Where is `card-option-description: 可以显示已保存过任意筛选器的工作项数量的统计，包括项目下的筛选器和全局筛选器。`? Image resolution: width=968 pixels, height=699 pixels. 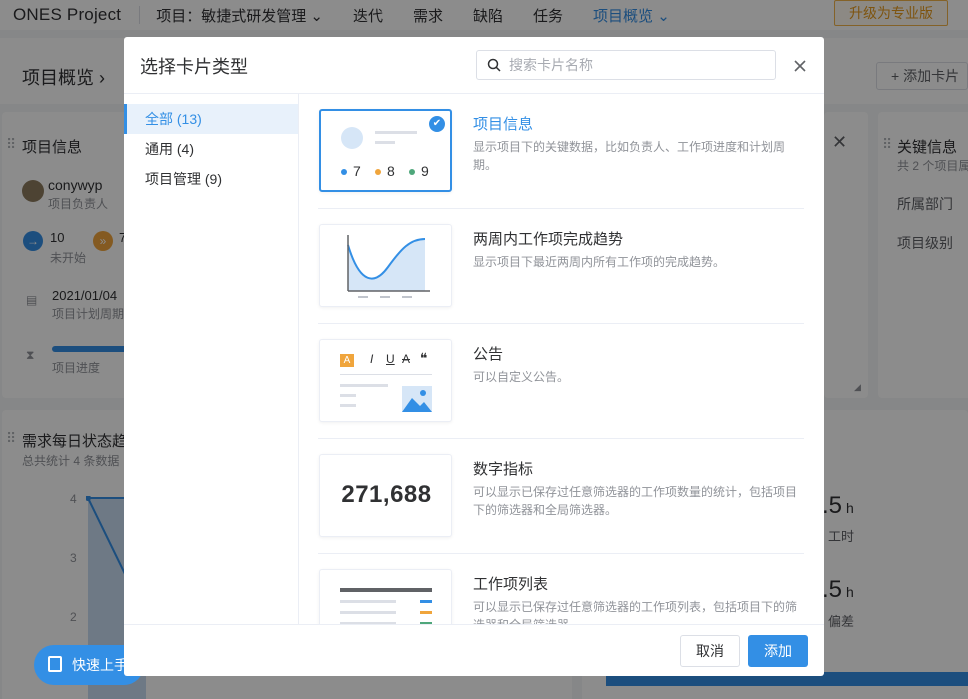 card-option-description: 可以显示已保存过任意筛选器的工作项数量的统计，包括项目下的筛选器和全局筛选器。 is located at coordinates (635, 501).